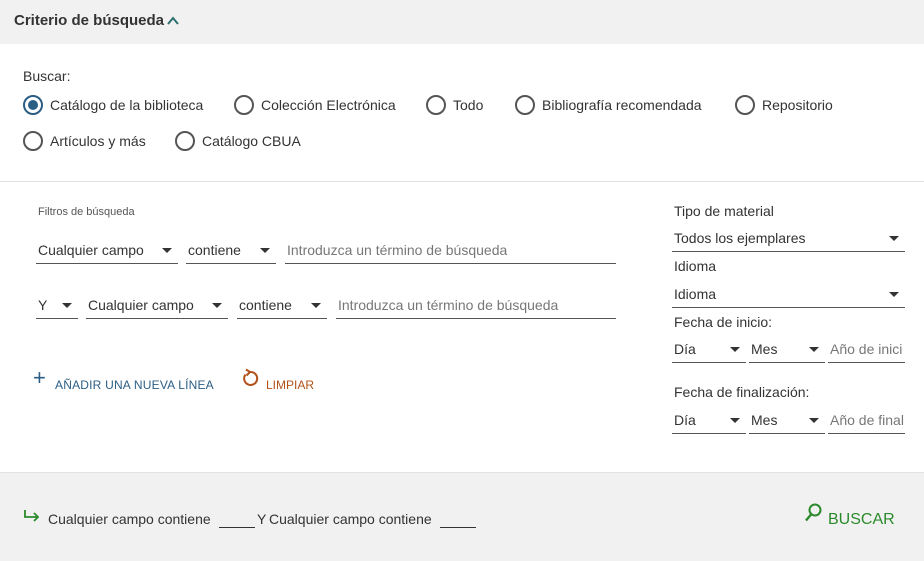 Image resolution: width=924 pixels, height=561 pixels. I want to click on search-term-input-row1: Introduzca un término de búsqueda, so click(450, 249).